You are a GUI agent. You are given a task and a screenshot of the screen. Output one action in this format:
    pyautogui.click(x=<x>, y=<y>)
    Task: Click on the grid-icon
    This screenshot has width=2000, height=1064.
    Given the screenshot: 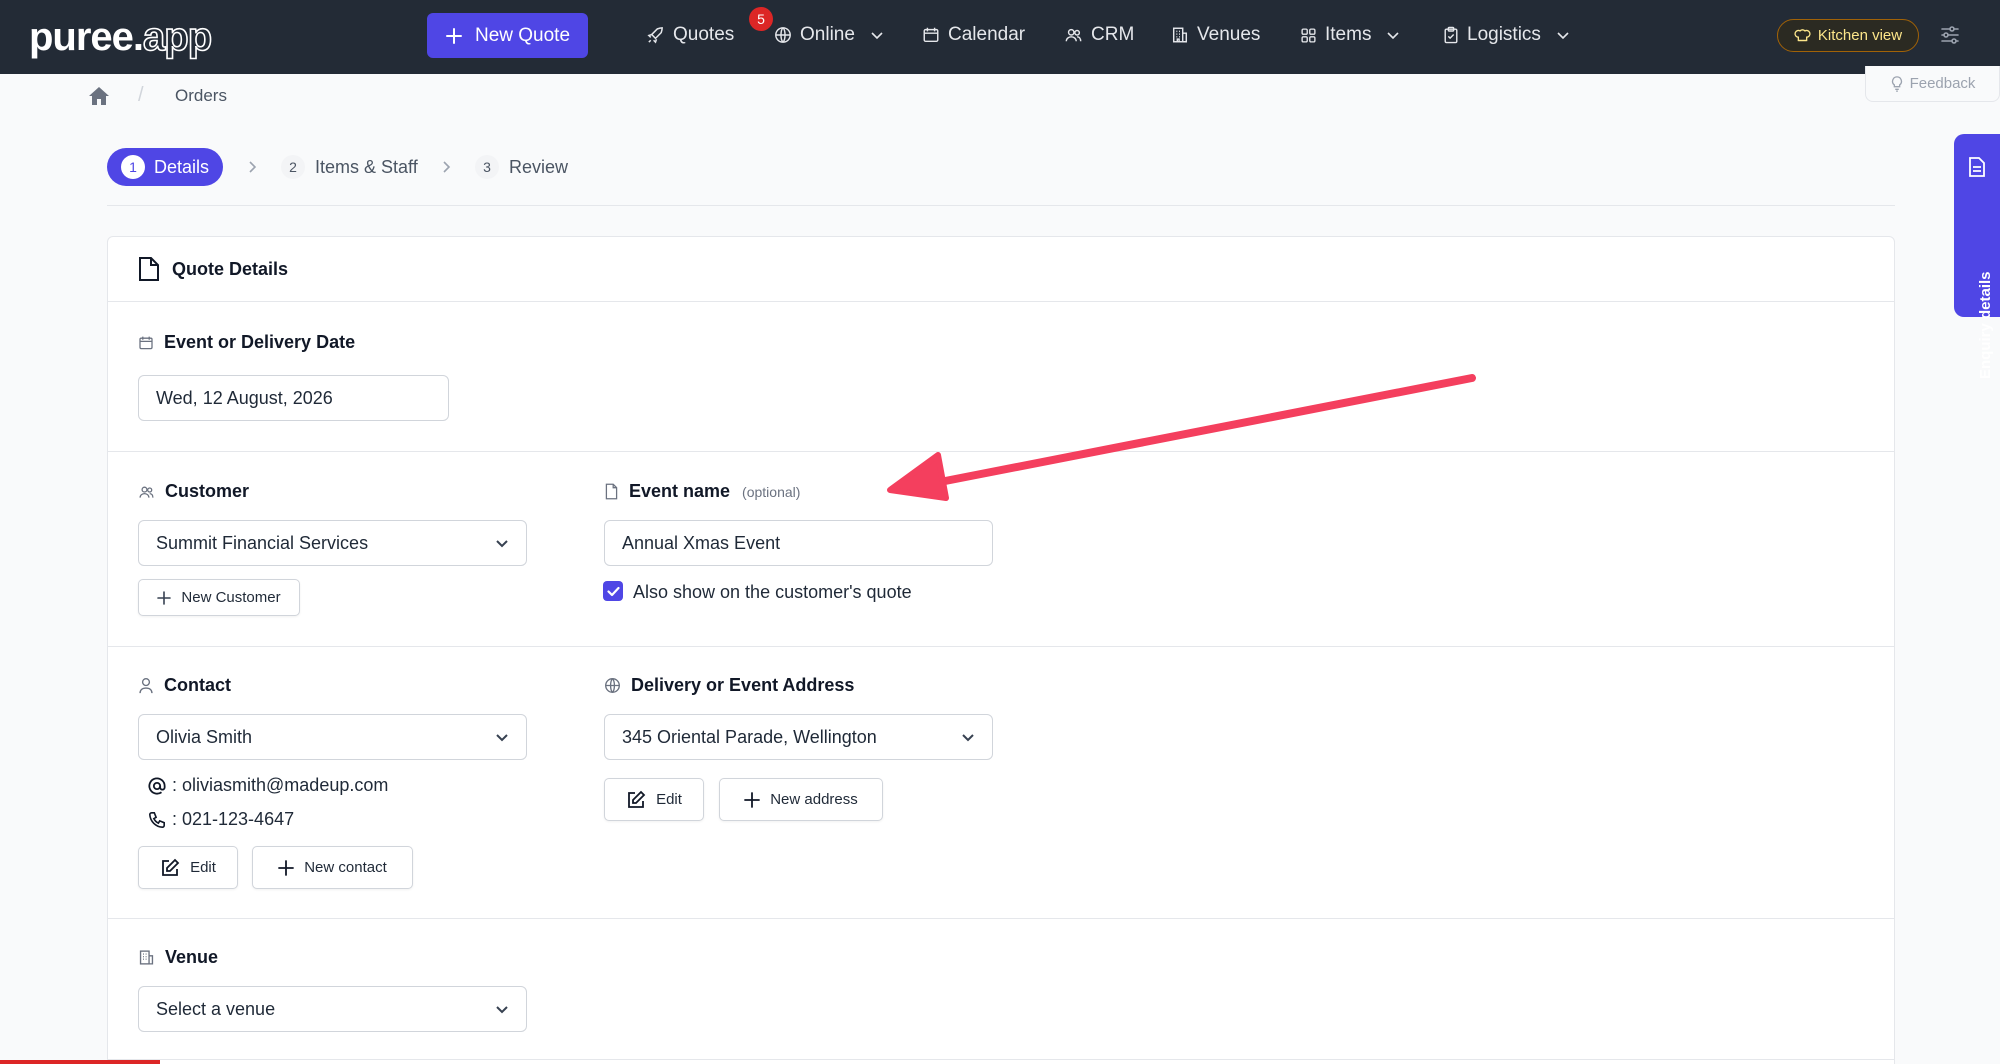 What is the action you would take?
    pyautogui.click(x=1308, y=35)
    